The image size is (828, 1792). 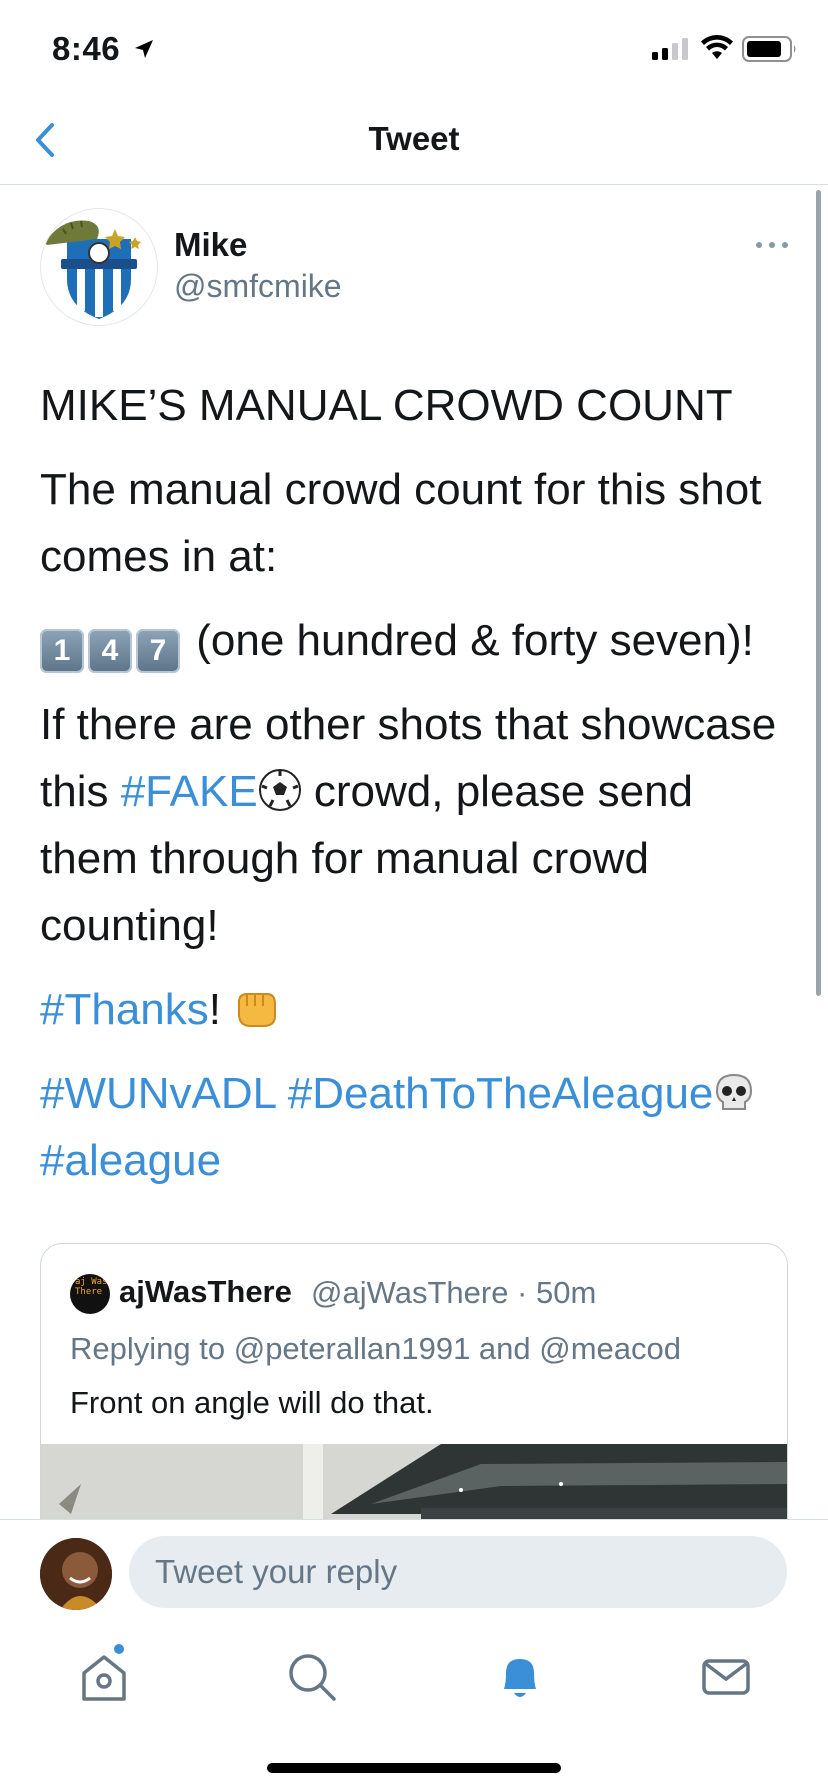 What do you see at coordinates (124, 1009) in the screenshot?
I see `hashtag-thanks: #Thanks` at bounding box center [124, 1009].